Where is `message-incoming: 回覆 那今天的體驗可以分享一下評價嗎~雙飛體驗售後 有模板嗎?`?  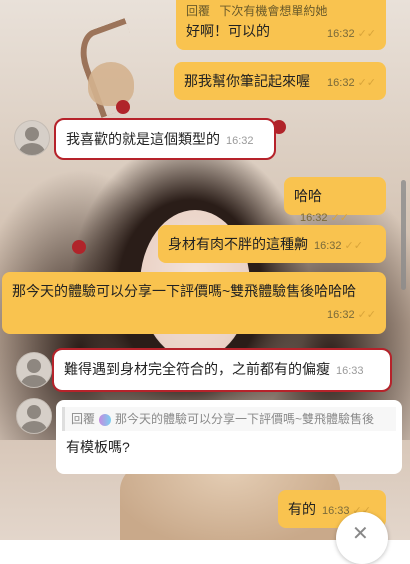
message-incoming: 回覆 那今天的體驗可以分享一下評價嗎~雙飛體驗售後 有模板嗎? is located at coordinates (229, 437).